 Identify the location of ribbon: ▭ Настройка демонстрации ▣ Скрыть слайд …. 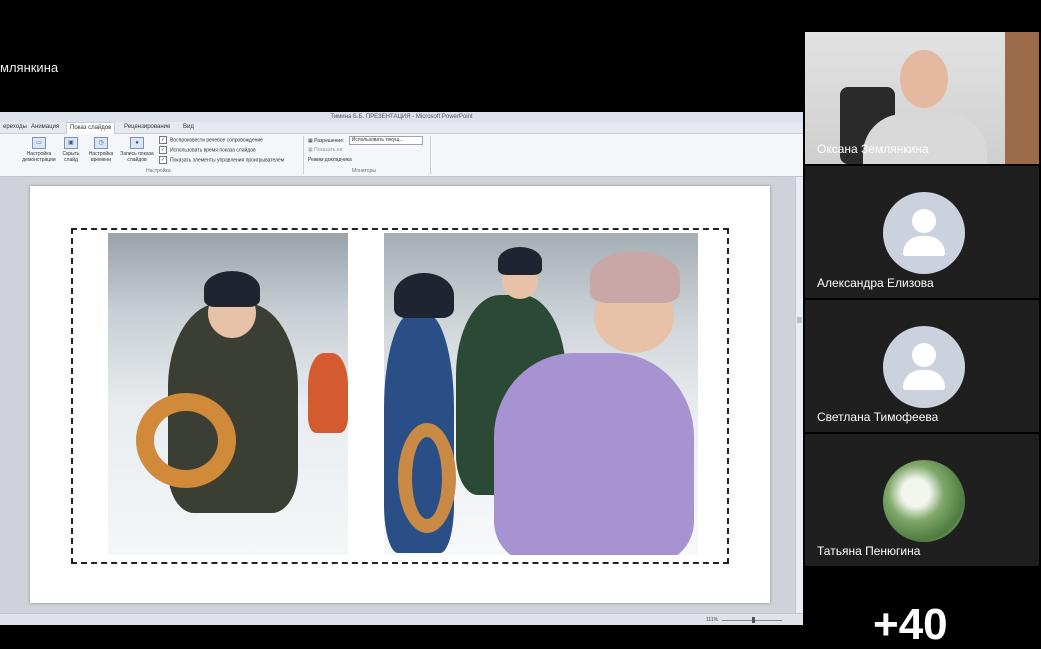
(401, 155).